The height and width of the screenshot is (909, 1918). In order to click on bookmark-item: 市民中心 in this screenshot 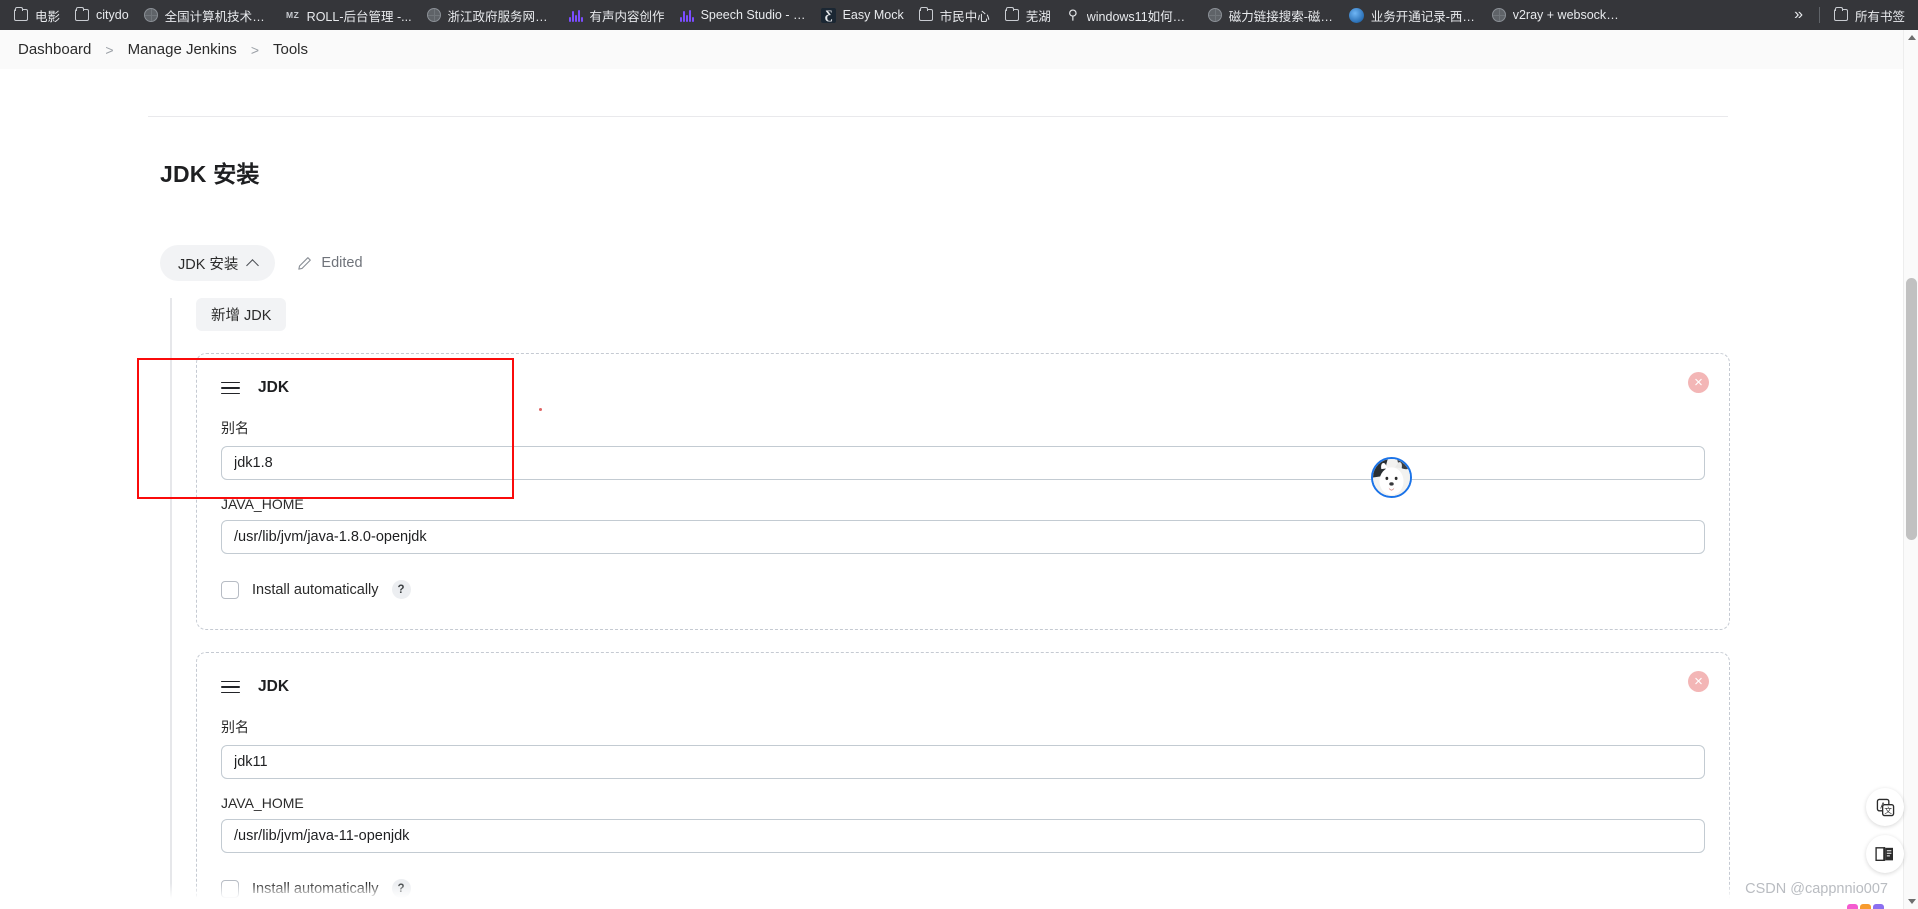, I will do `click(954, 15)`.